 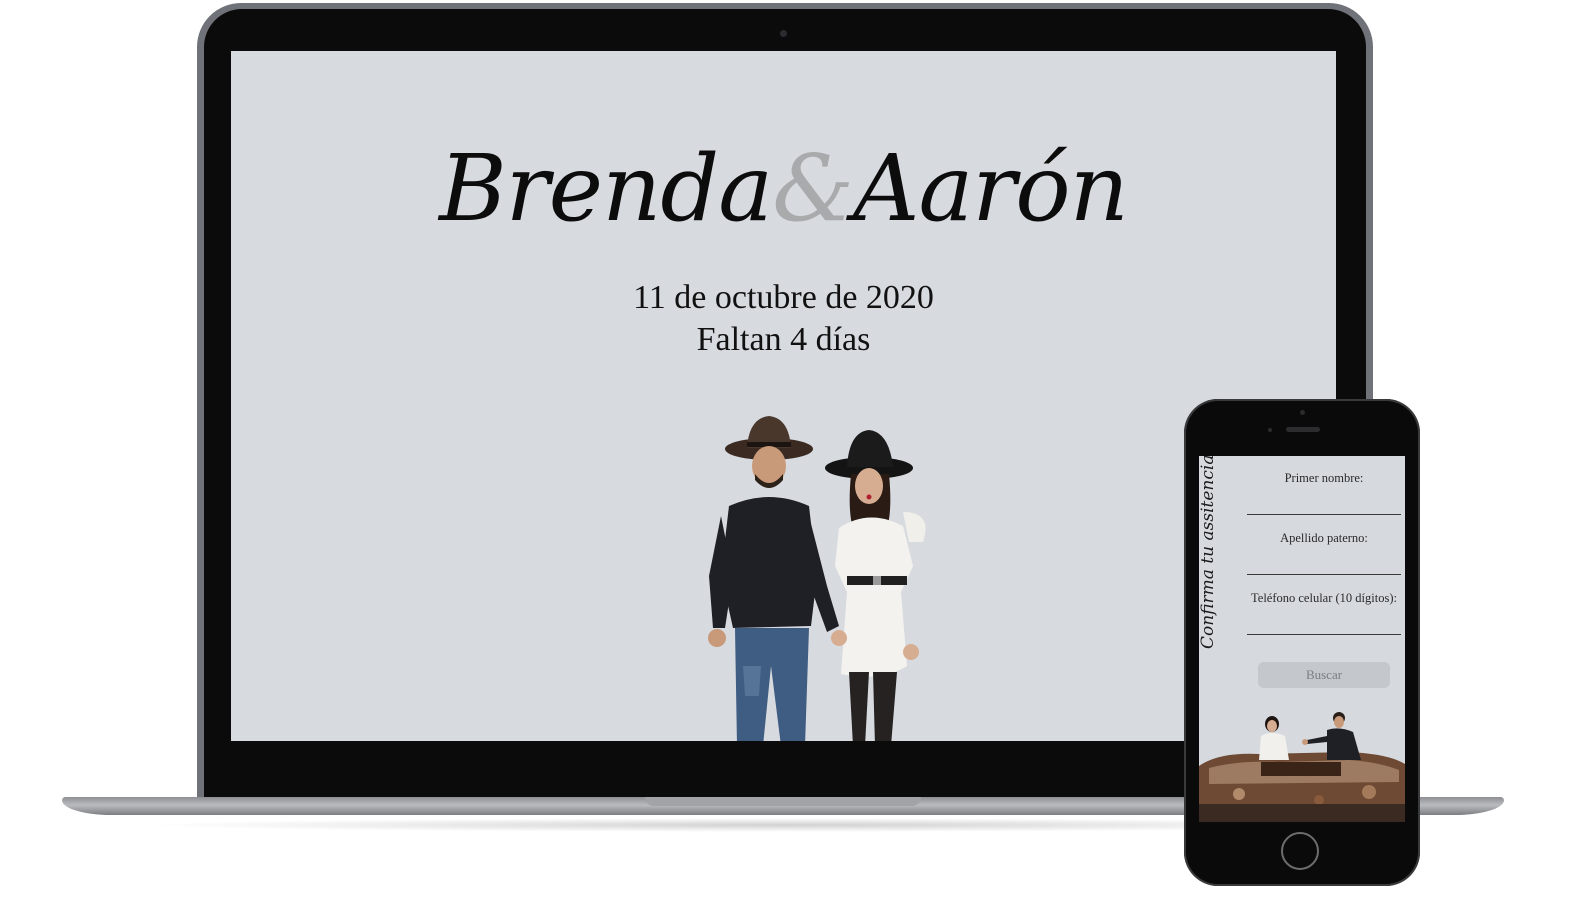 What do you see at coordinates (1324, 634) in the screenshot?
I see `phone-number-input` at bounding box center [1324, 634].